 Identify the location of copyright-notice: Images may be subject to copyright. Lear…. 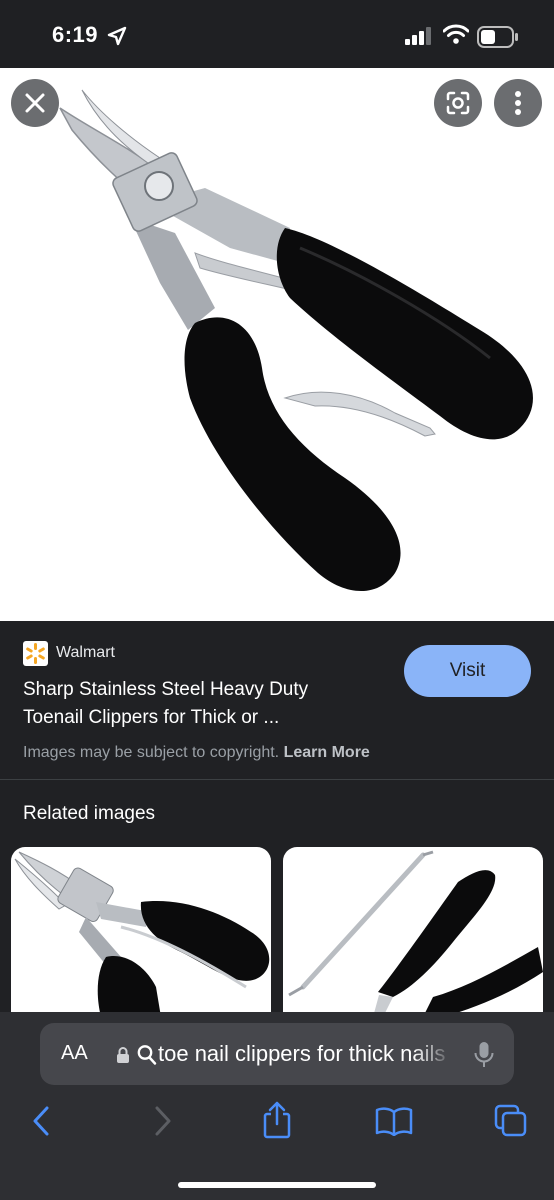
(196, 753).